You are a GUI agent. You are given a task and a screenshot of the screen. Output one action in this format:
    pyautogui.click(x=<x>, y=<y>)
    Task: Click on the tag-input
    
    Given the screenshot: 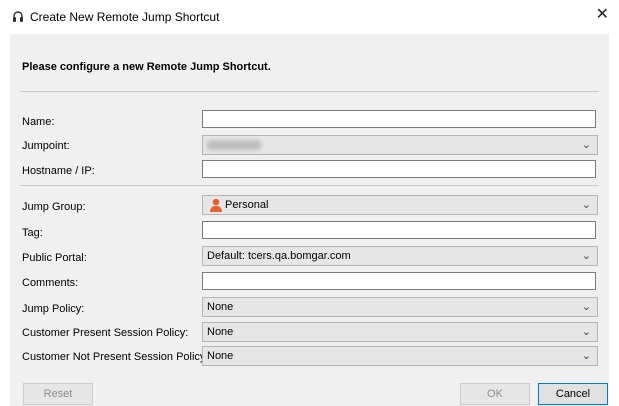 What is the action you would take?
    pyautogui.click(x=399, y=230)
    